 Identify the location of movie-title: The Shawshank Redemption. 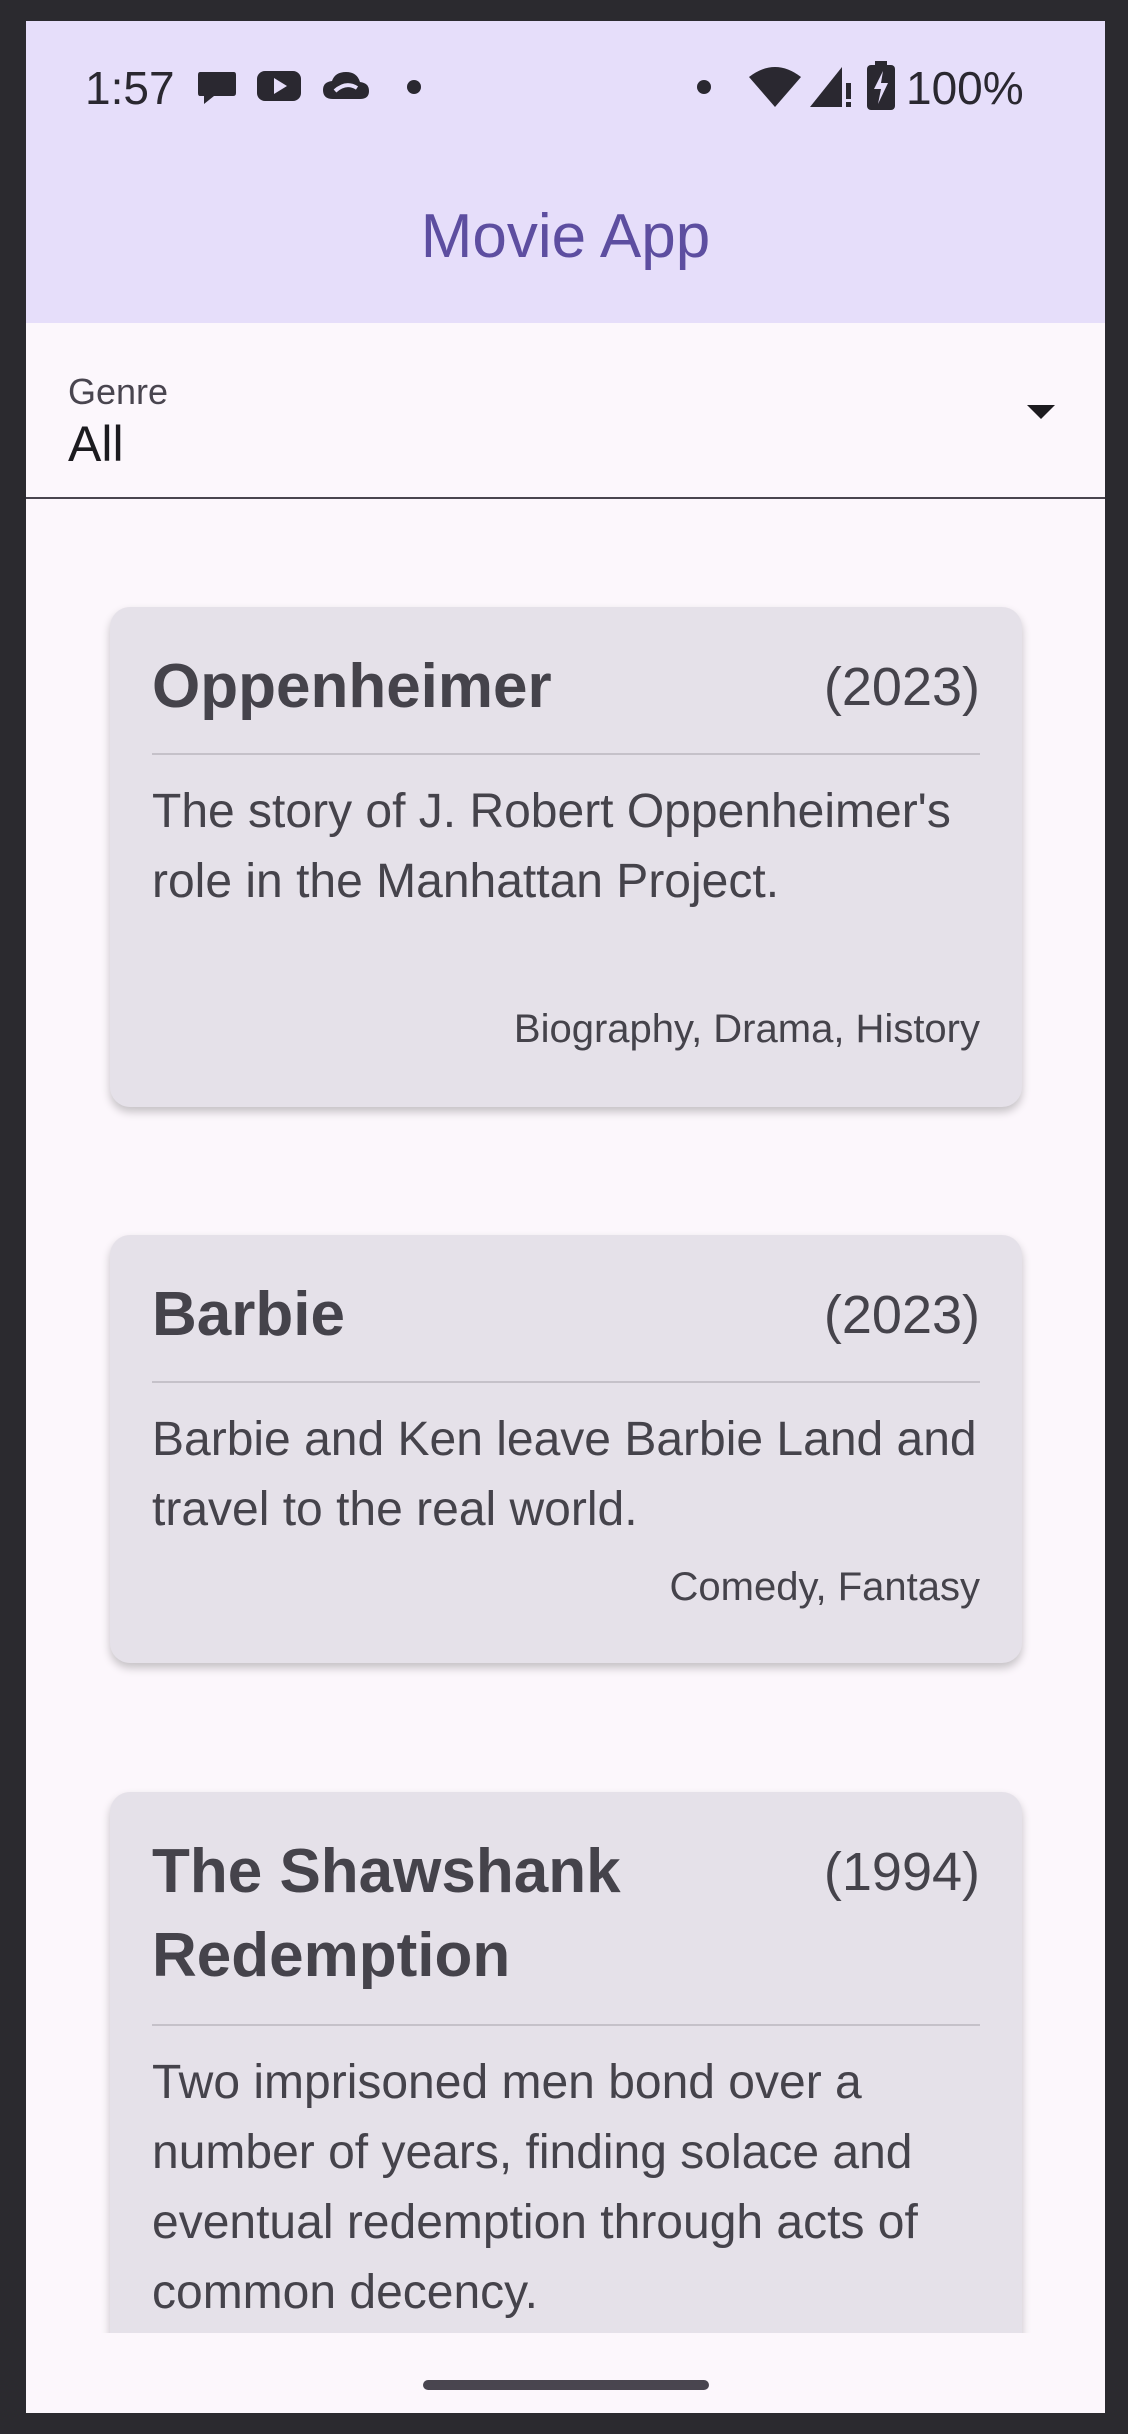
(386, 1913).